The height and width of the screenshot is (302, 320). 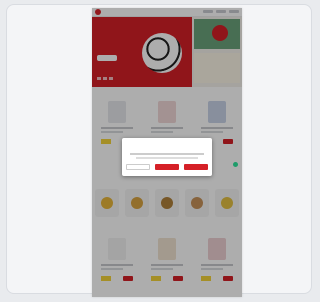 I want to click on cookie-consent-dialog, so click(x=167, y=157).